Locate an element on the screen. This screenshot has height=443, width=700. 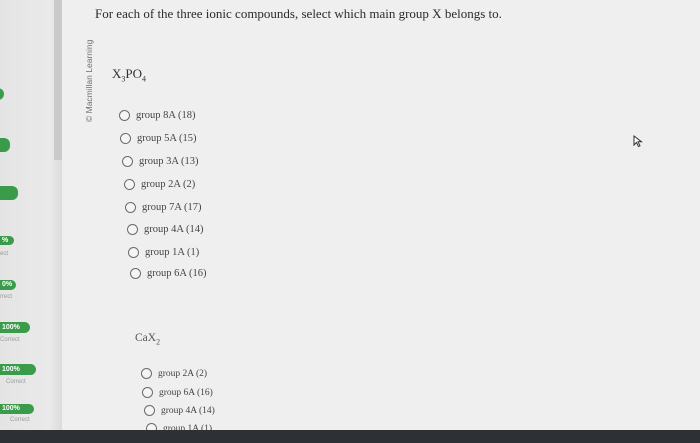
answer-option: group 7A (17) is located at coordinates (163, 207).